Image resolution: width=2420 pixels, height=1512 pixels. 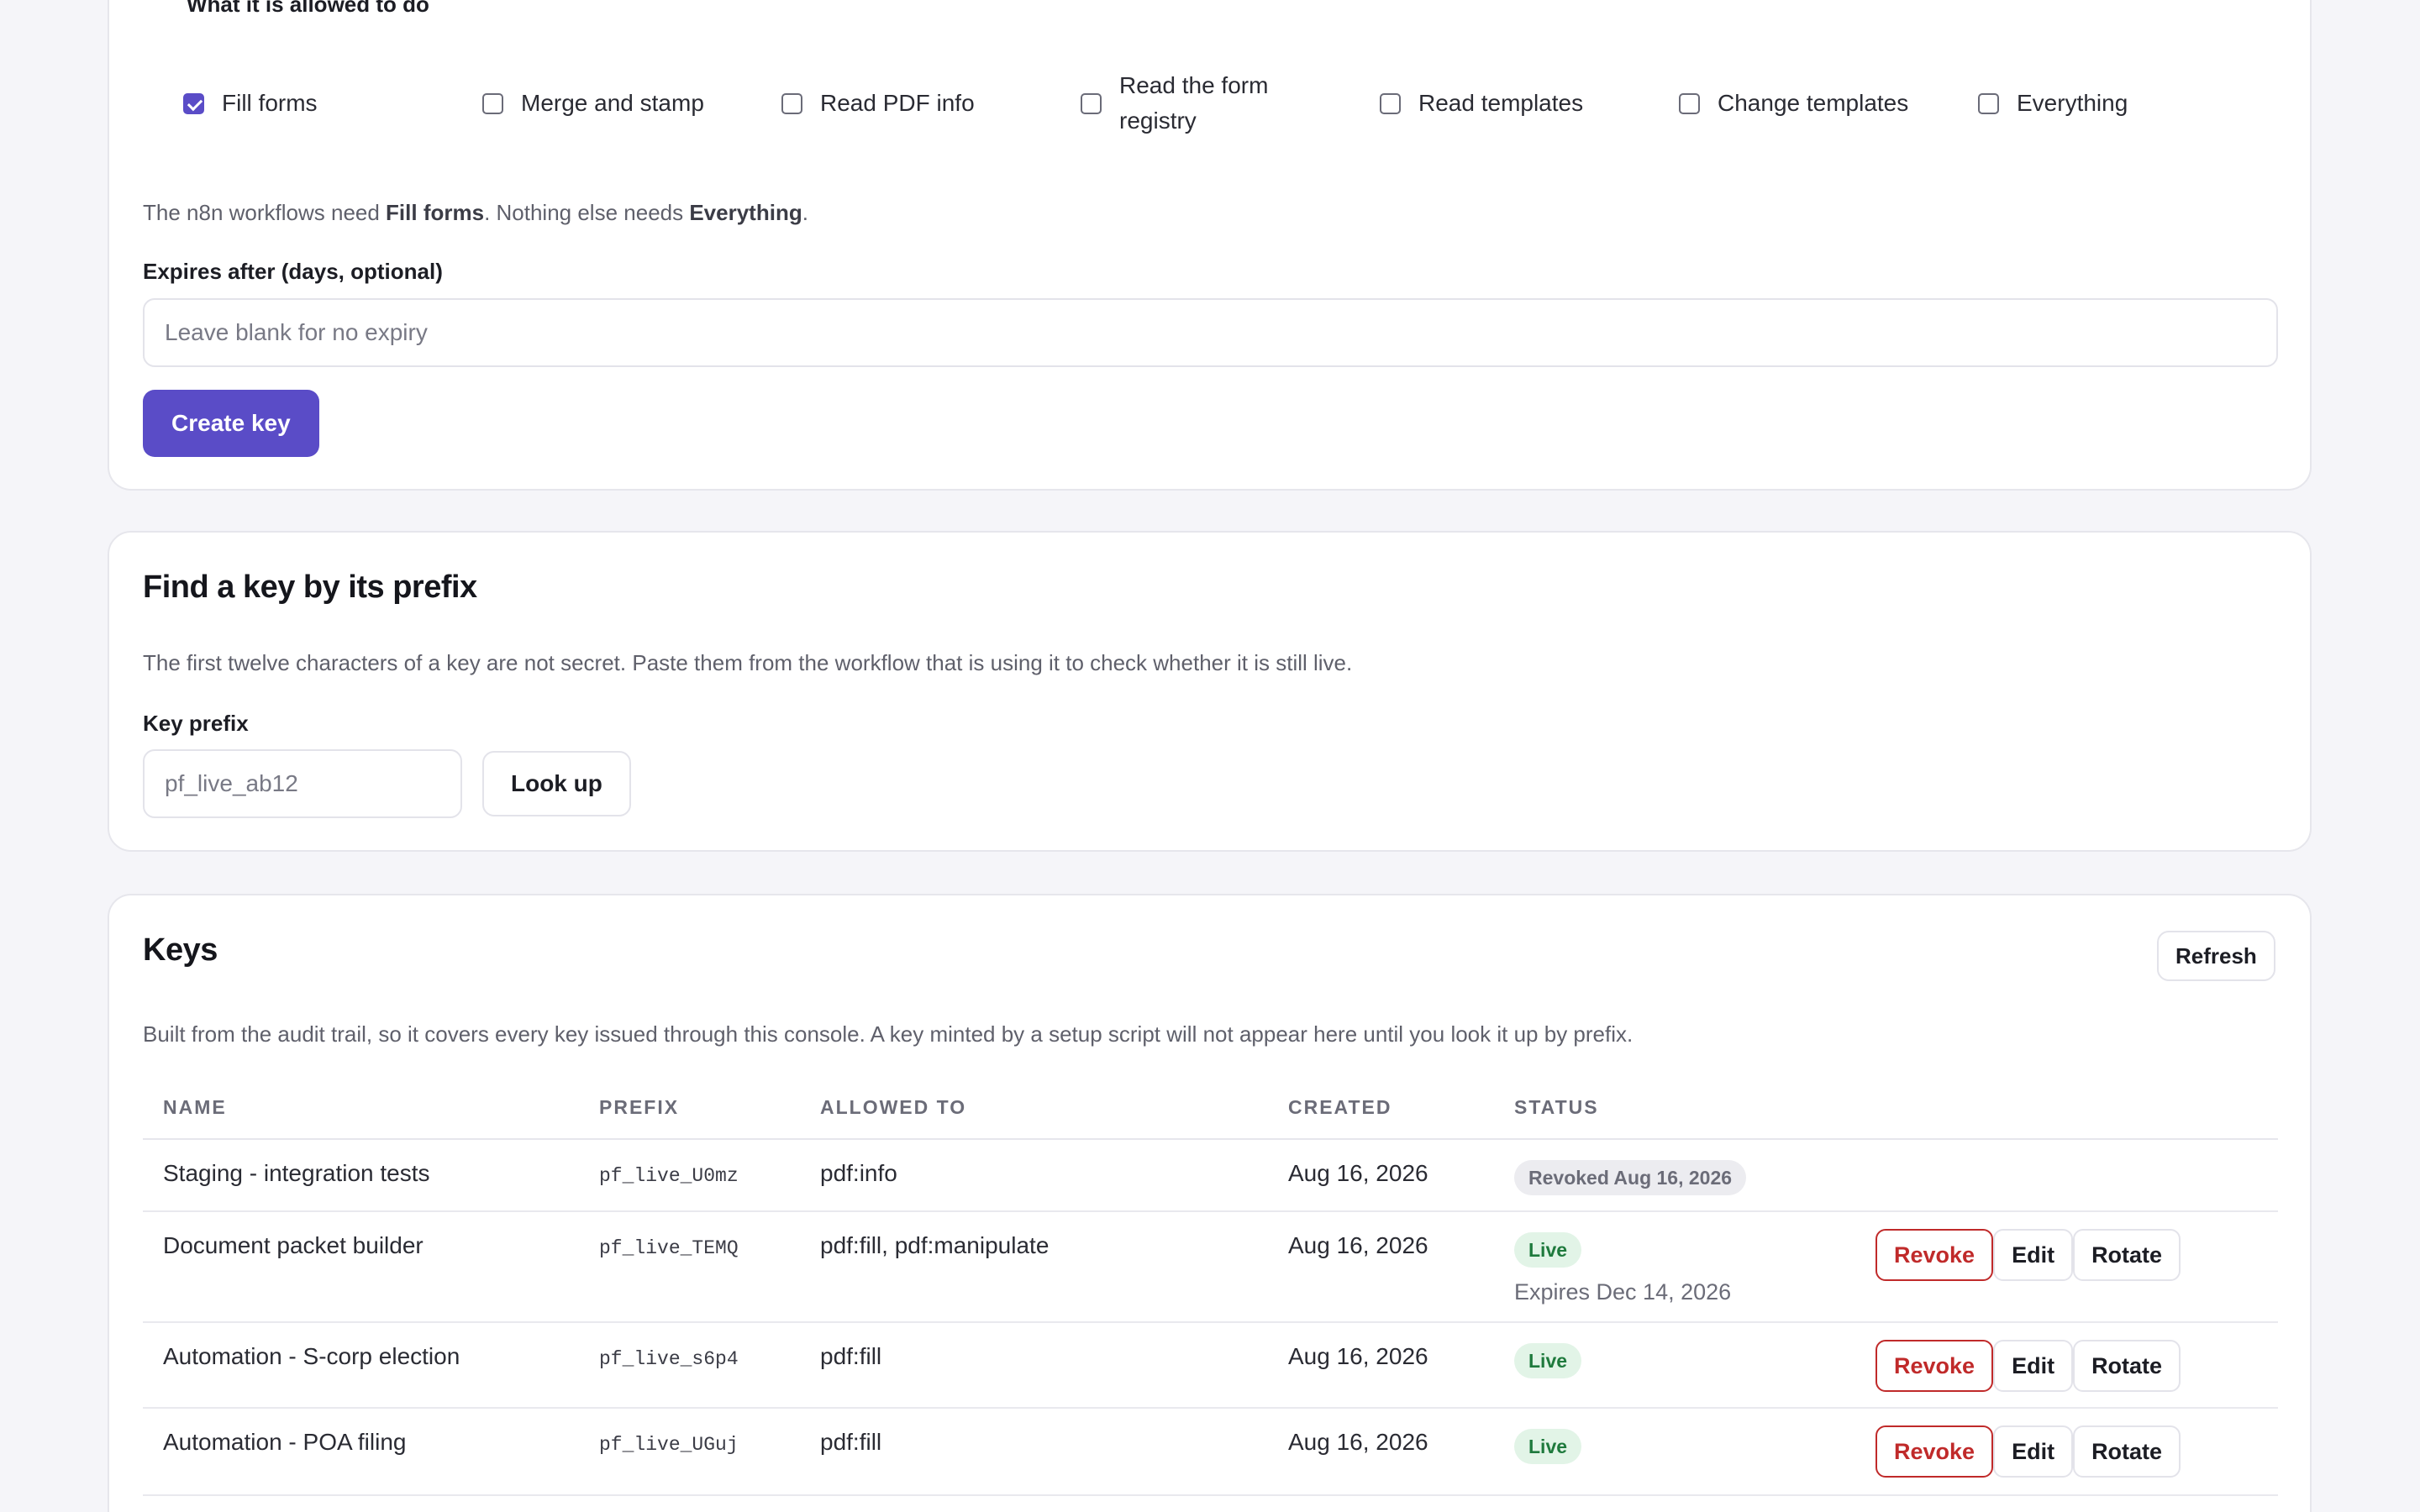 I want to click on hint-text: ., so click(x=805, y=212).